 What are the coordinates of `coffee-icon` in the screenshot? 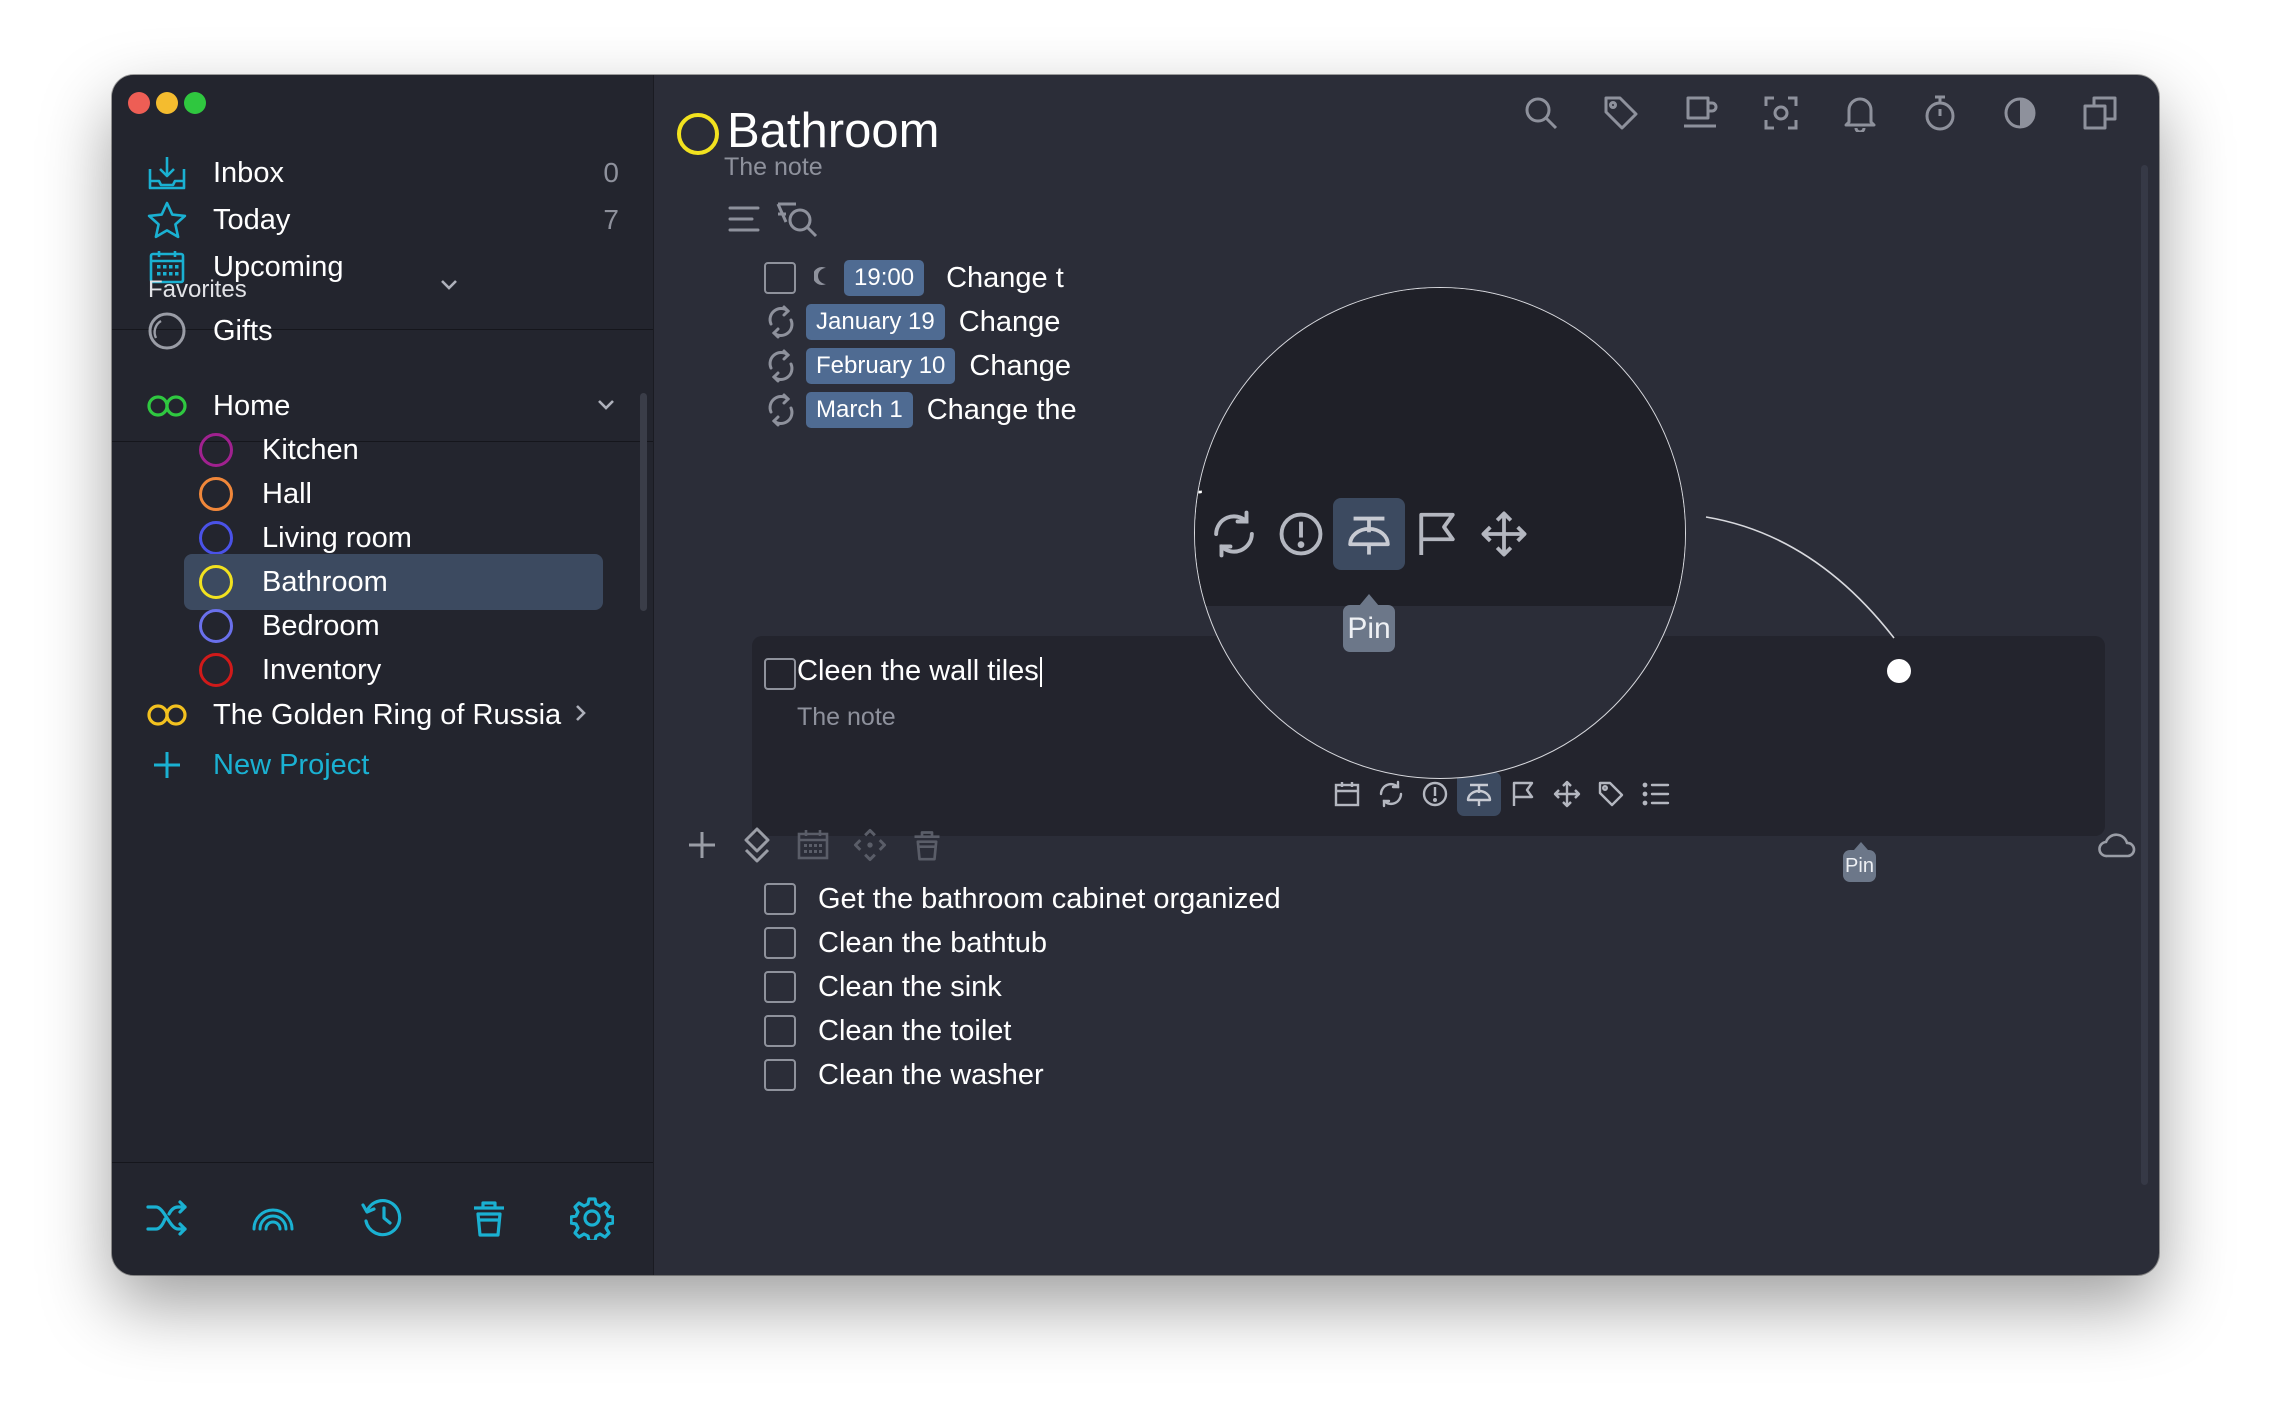 It's located at (1701, 113).